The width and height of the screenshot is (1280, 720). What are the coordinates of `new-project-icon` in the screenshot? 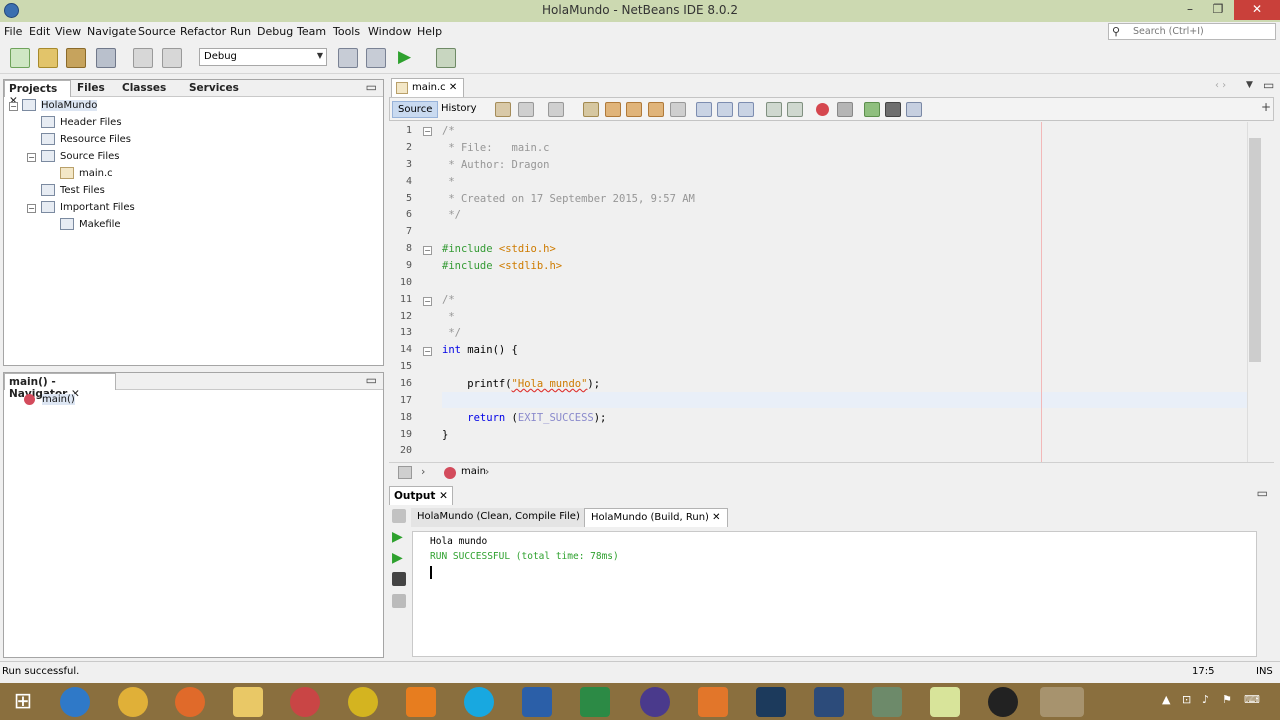 It's located at (48, 58).